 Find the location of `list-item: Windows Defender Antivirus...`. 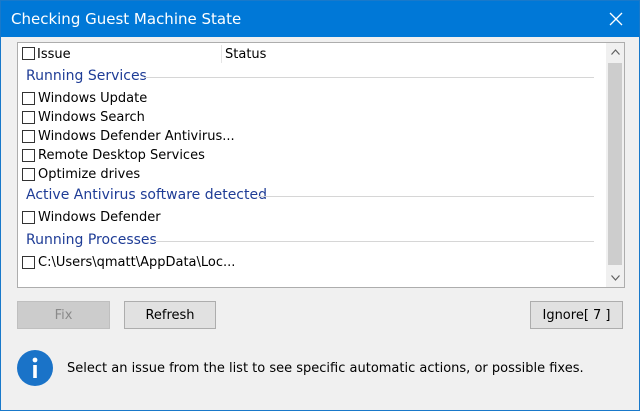

list-item: Windows Defender Antivirus... is located at coordinates (311, 136).